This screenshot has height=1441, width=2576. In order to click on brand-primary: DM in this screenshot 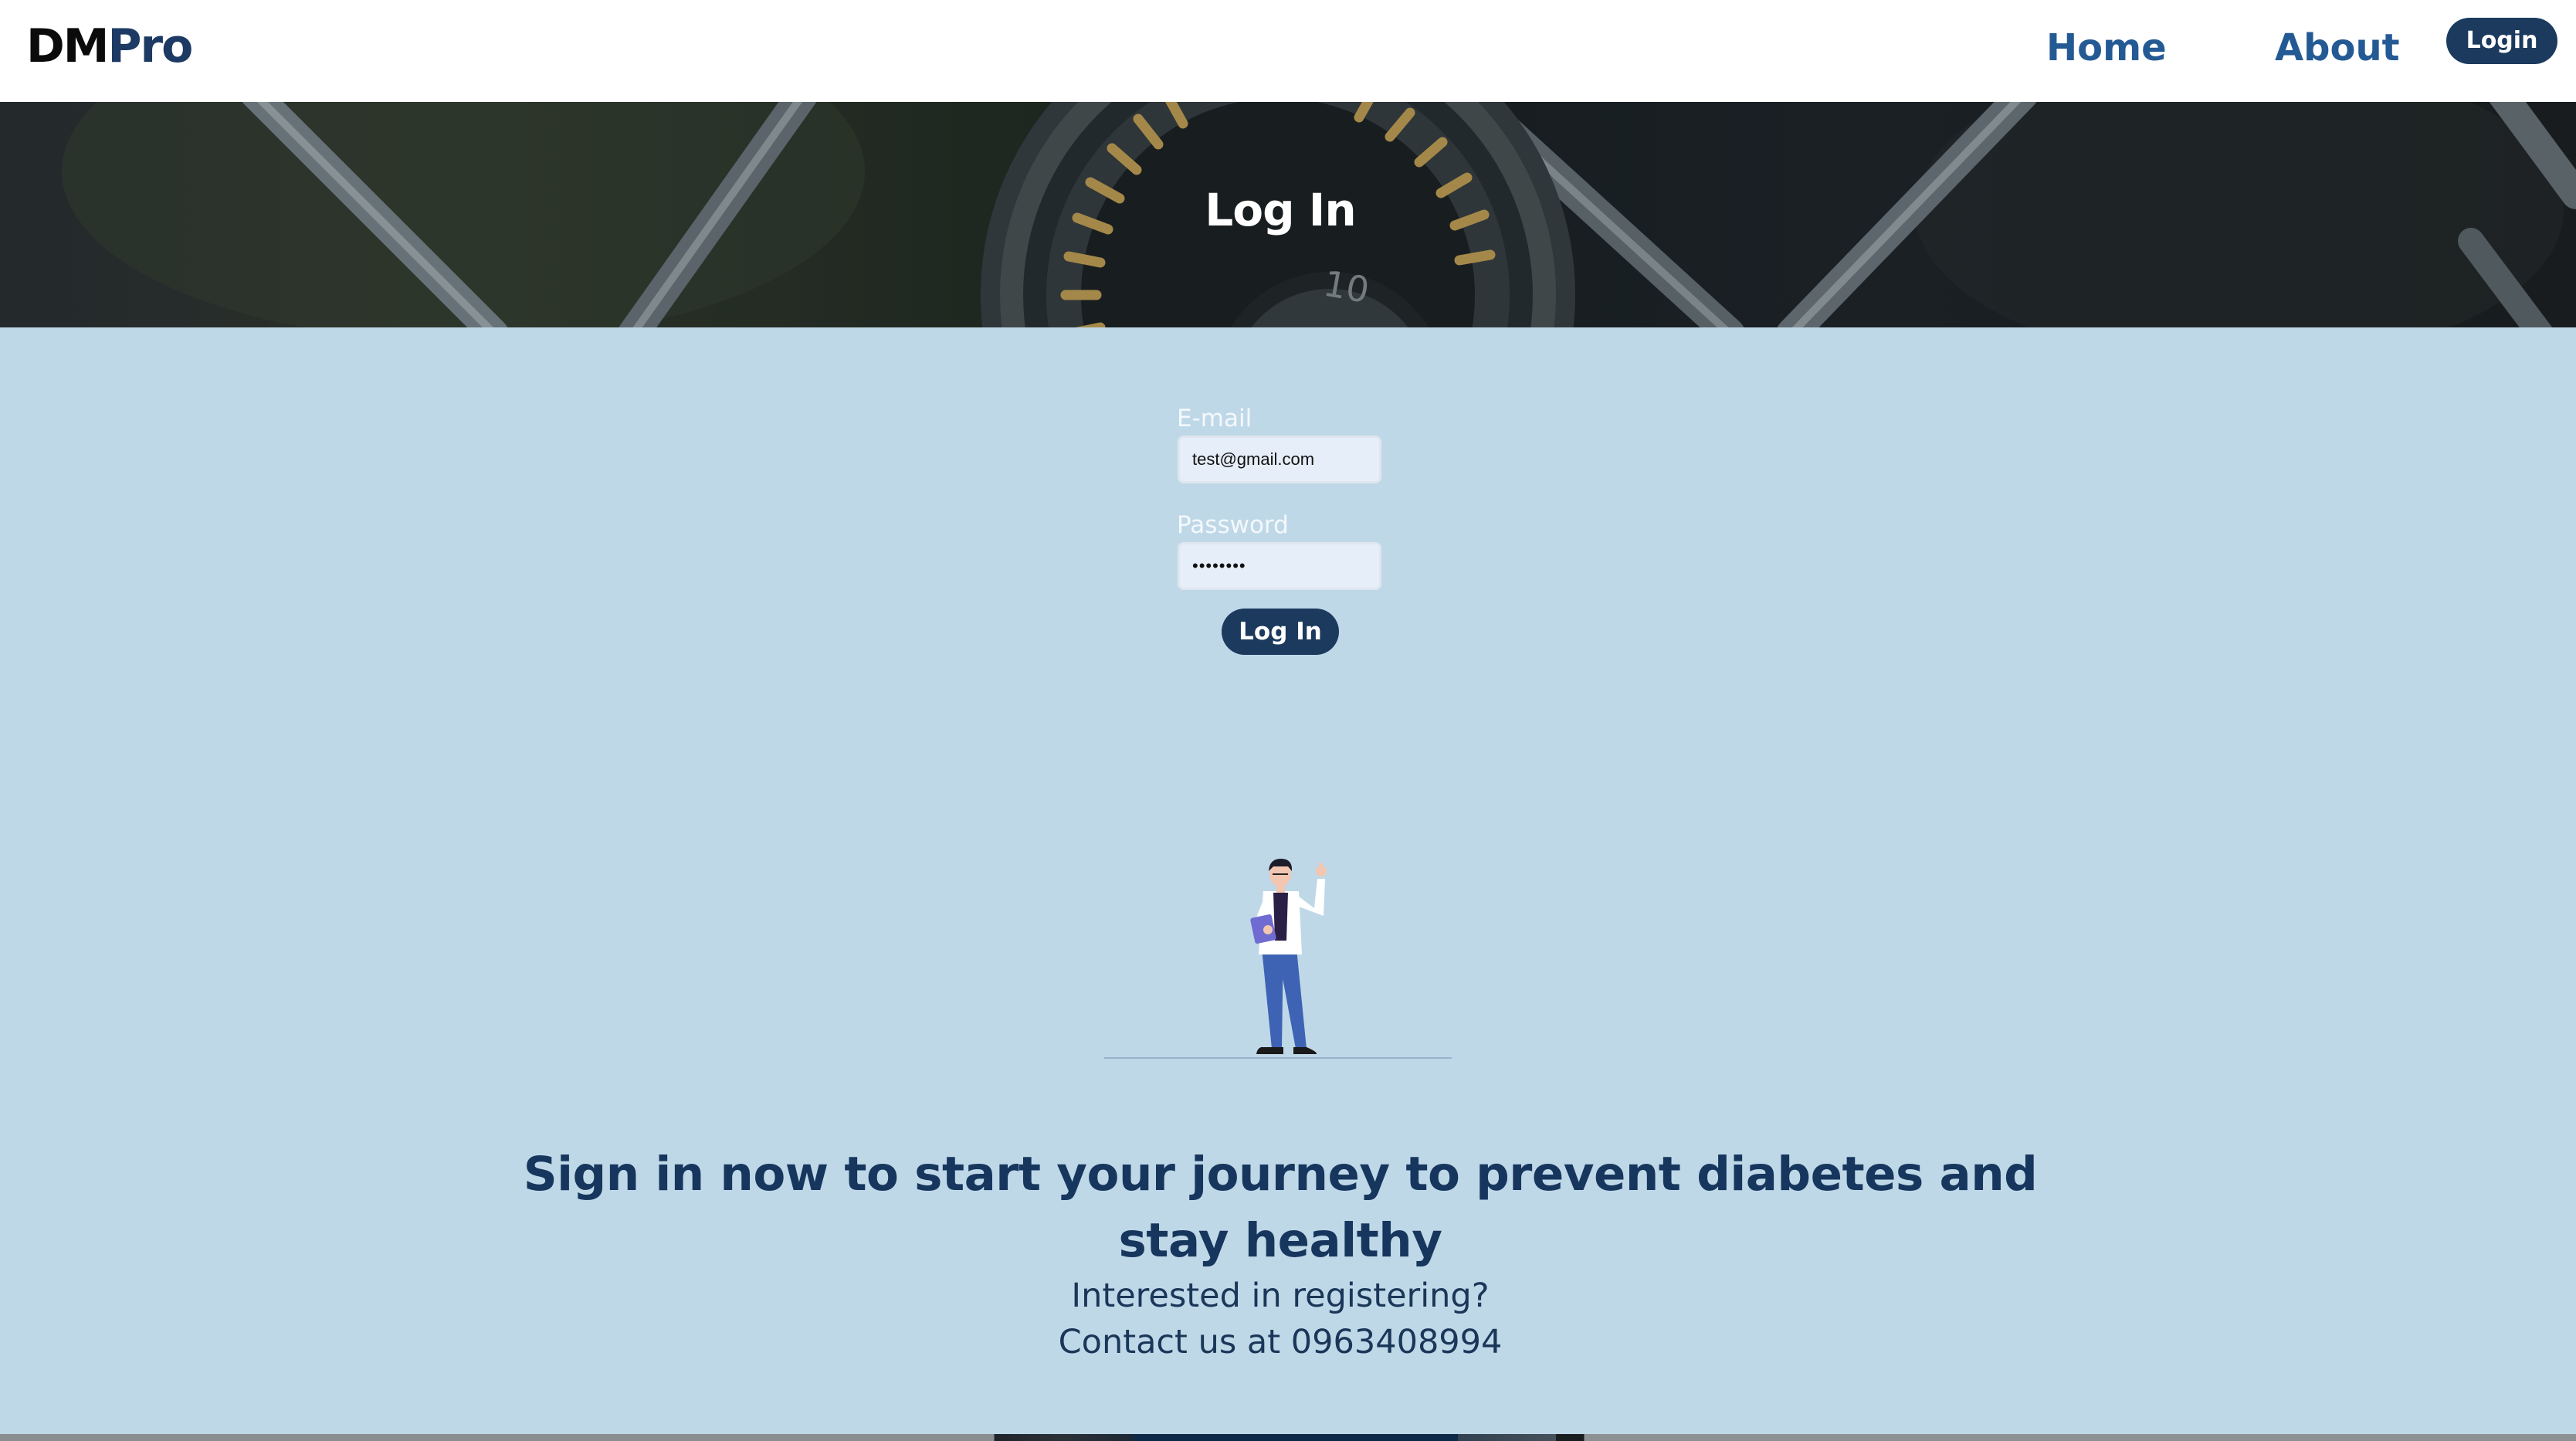, I will do `click(68, 46)`.